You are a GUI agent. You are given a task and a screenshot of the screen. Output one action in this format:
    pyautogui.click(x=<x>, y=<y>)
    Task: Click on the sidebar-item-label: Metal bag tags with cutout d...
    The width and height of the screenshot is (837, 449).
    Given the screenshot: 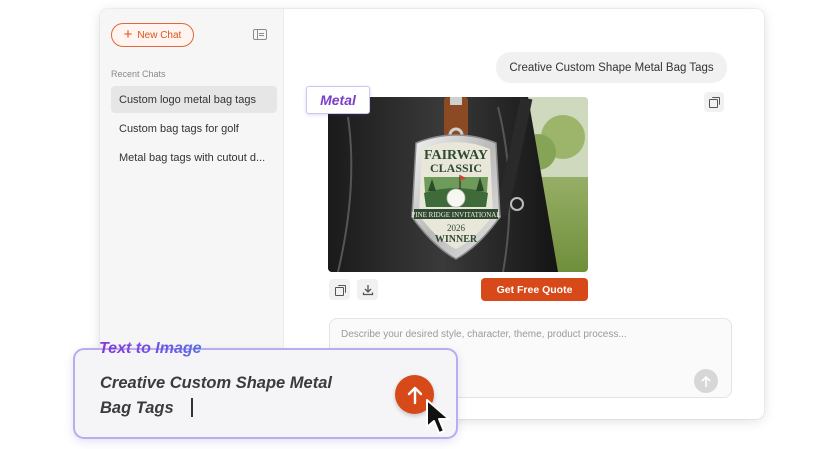 What is the action you would take?
    pyautogui.click(x=192, y=157)
    